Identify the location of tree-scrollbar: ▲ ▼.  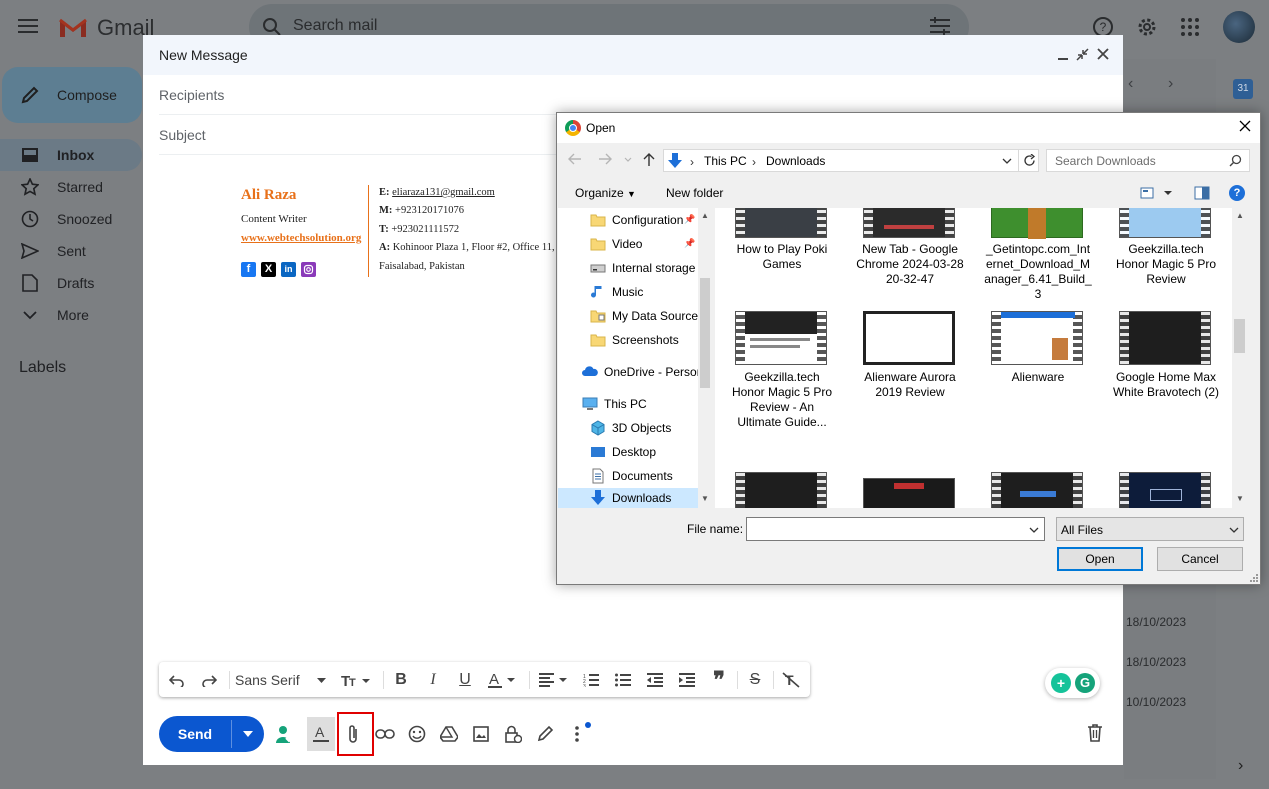
(705, 358).